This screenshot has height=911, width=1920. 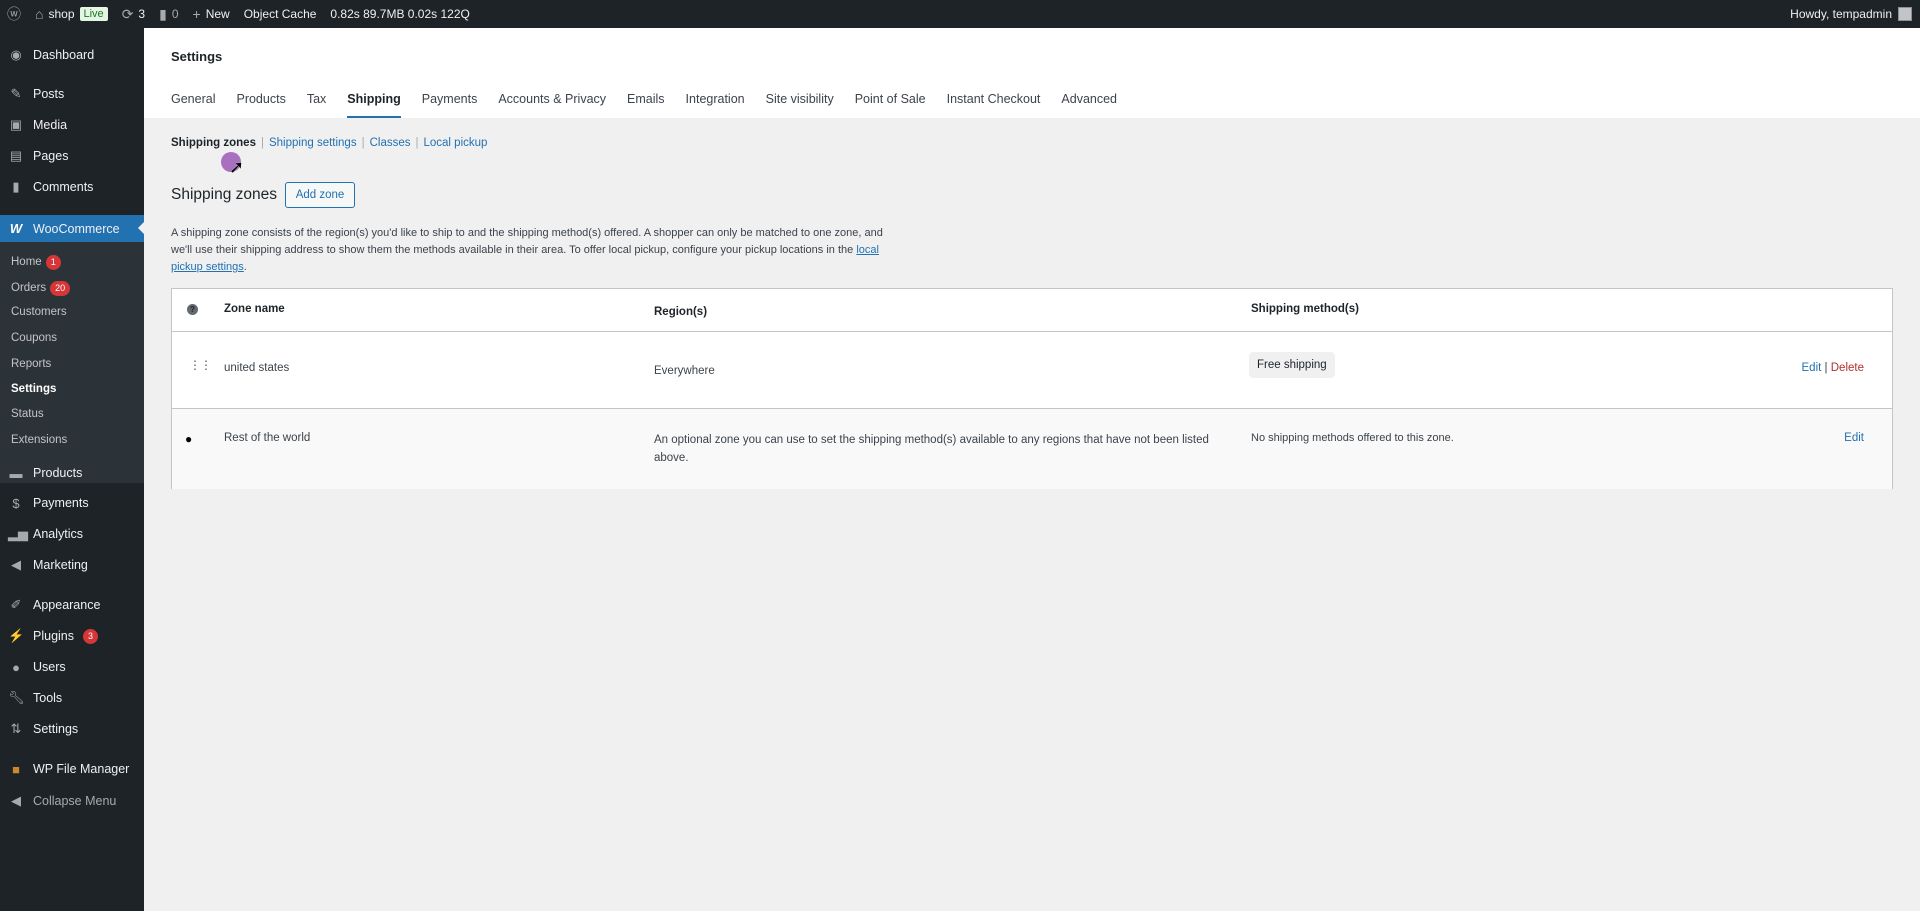 I want to click on submenu-customers: Customers, so click(x=39, y=312).